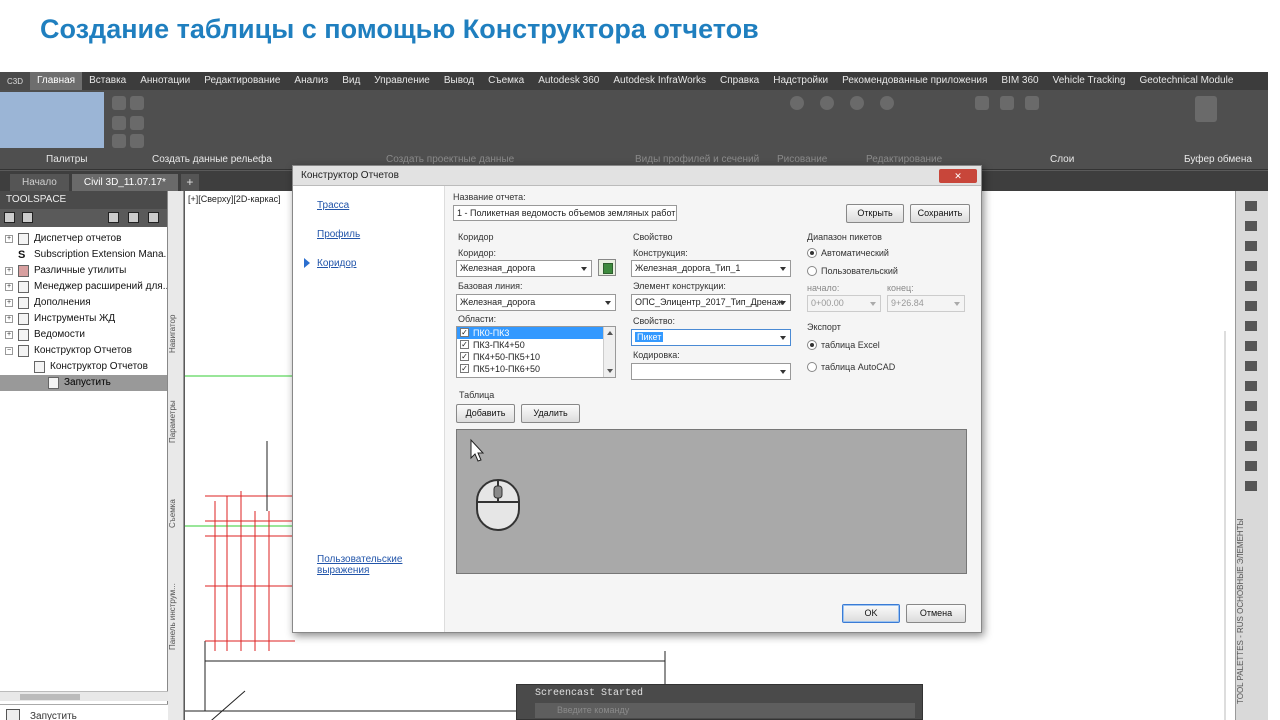 The image size is (1280, 720). I want to click on table-preview-area, so click(711, 501).